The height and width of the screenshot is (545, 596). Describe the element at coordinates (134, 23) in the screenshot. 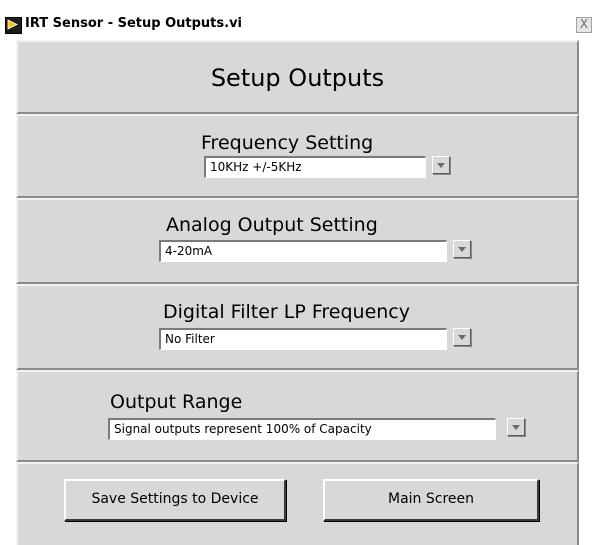

I see `window-title: IRT Sensor - Setup Outputs.vi` at that location.